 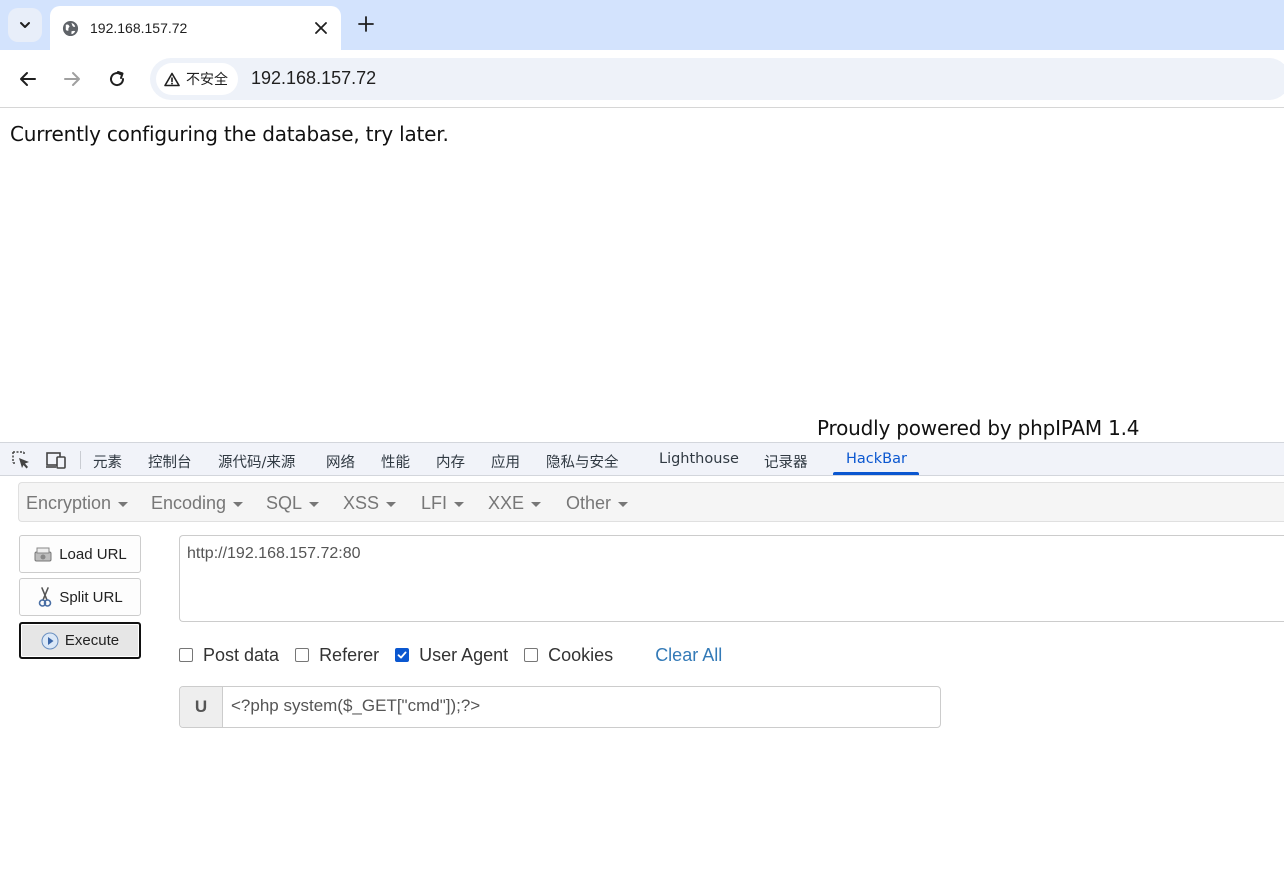 I want to click on back-button, so click(x=28, y=79).